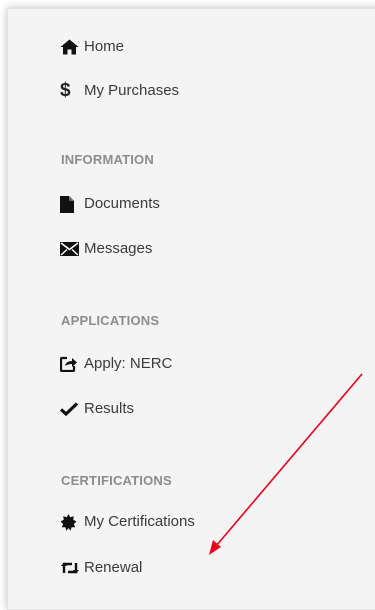 This screenshot has width=375, height=610. Describe the element at coordinates (139, 521) in the screenshot. I see `sidebar-item-label: My Certifications` at that location.